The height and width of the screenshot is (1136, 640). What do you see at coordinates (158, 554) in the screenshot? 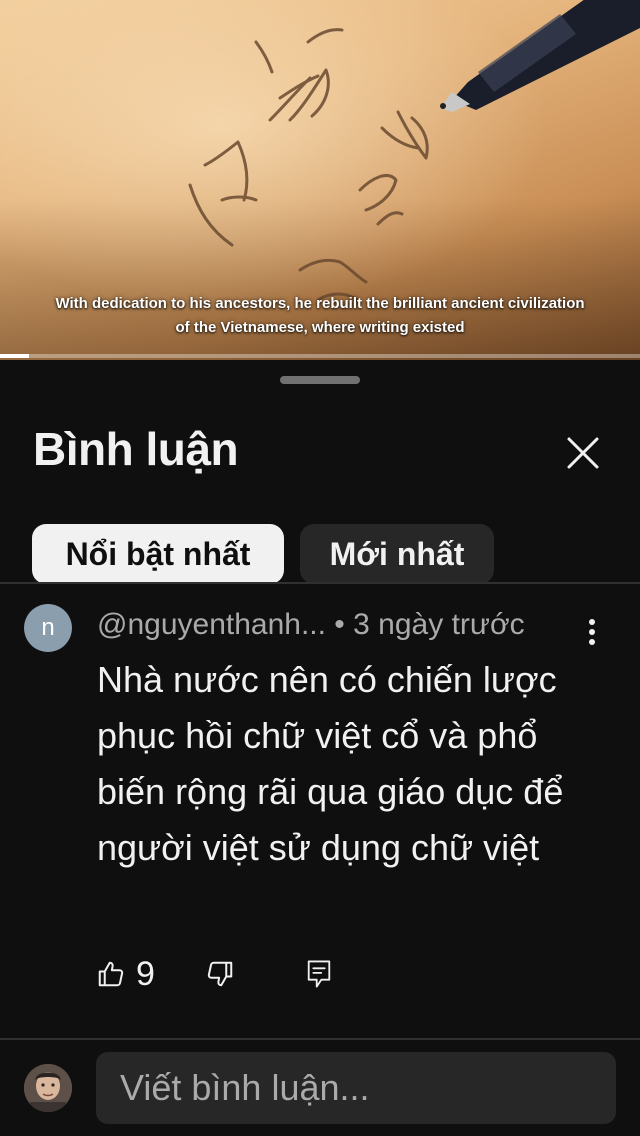
I see `chip-top-comments: Nổi bật nhất` at bounding box center [158, 554].